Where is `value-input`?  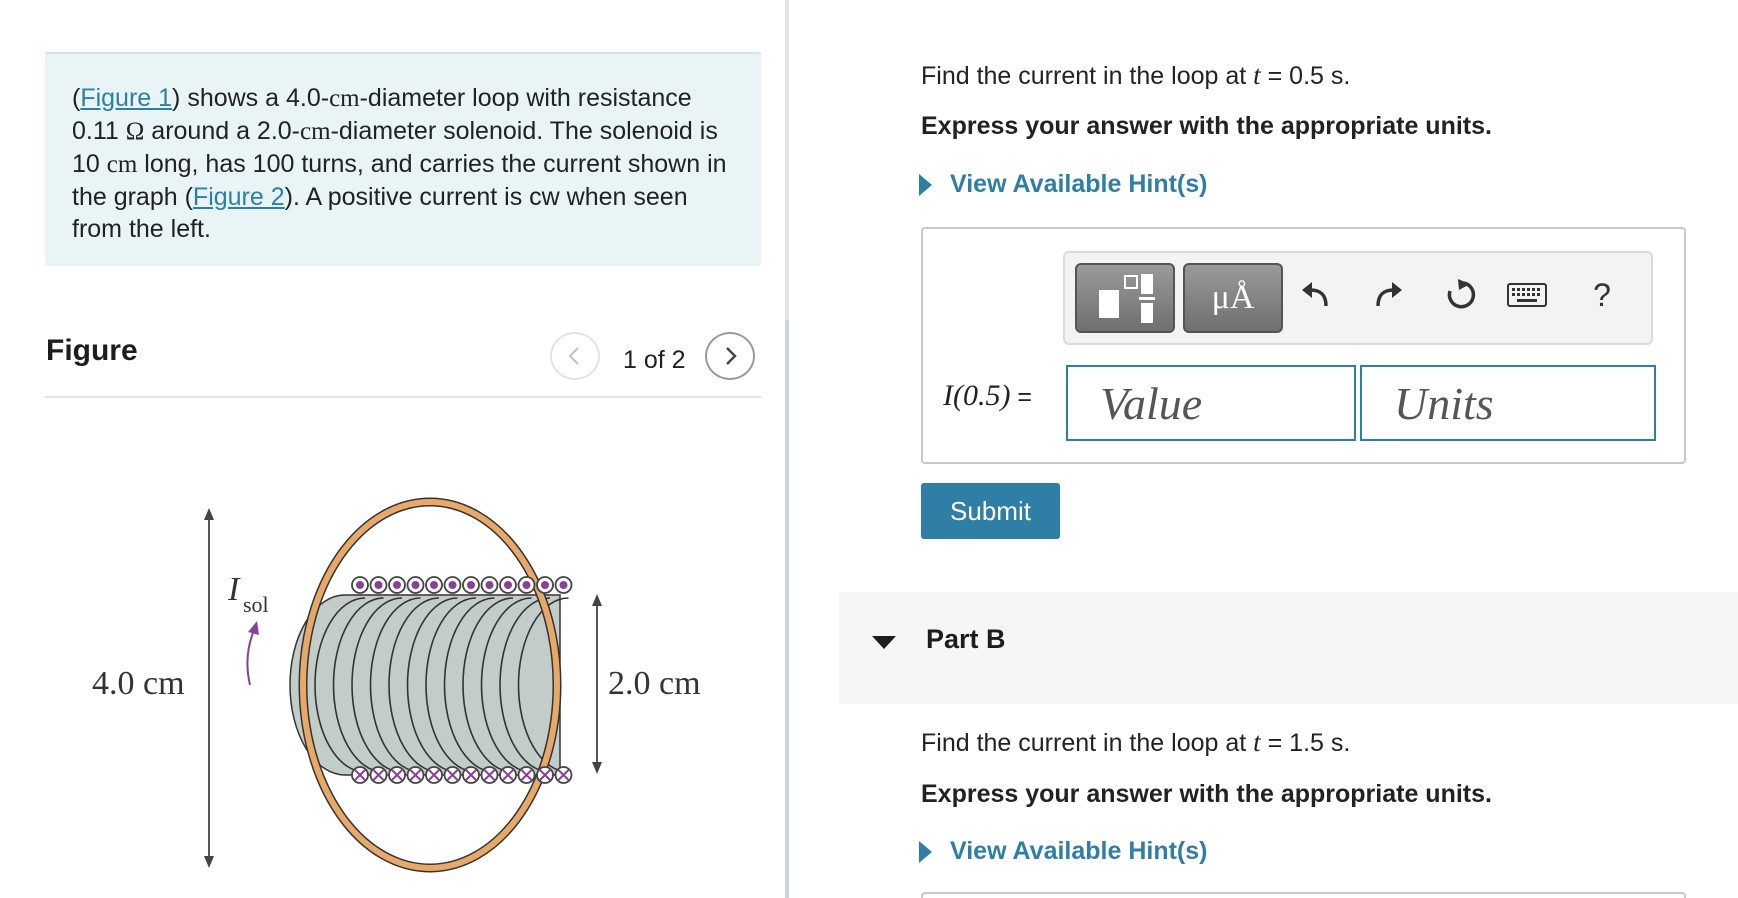
value-input is located at coordinates (1211, 403).